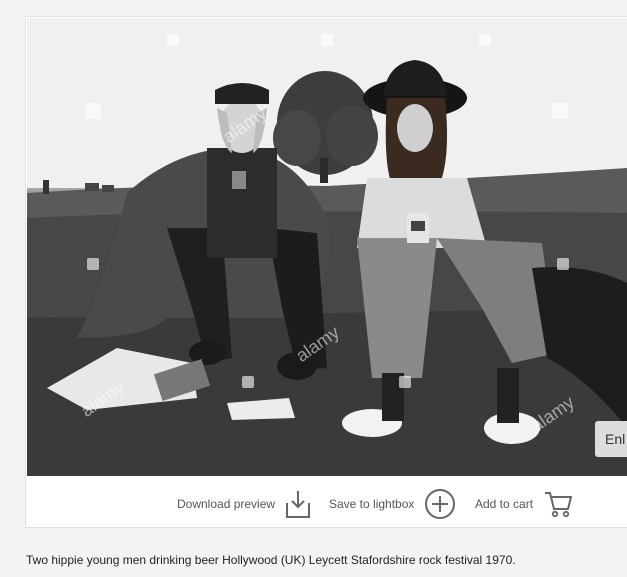 The width and height of the screenshot is (627, 577). I want to click on download-preview-button: Download preview, so click(244, 504).